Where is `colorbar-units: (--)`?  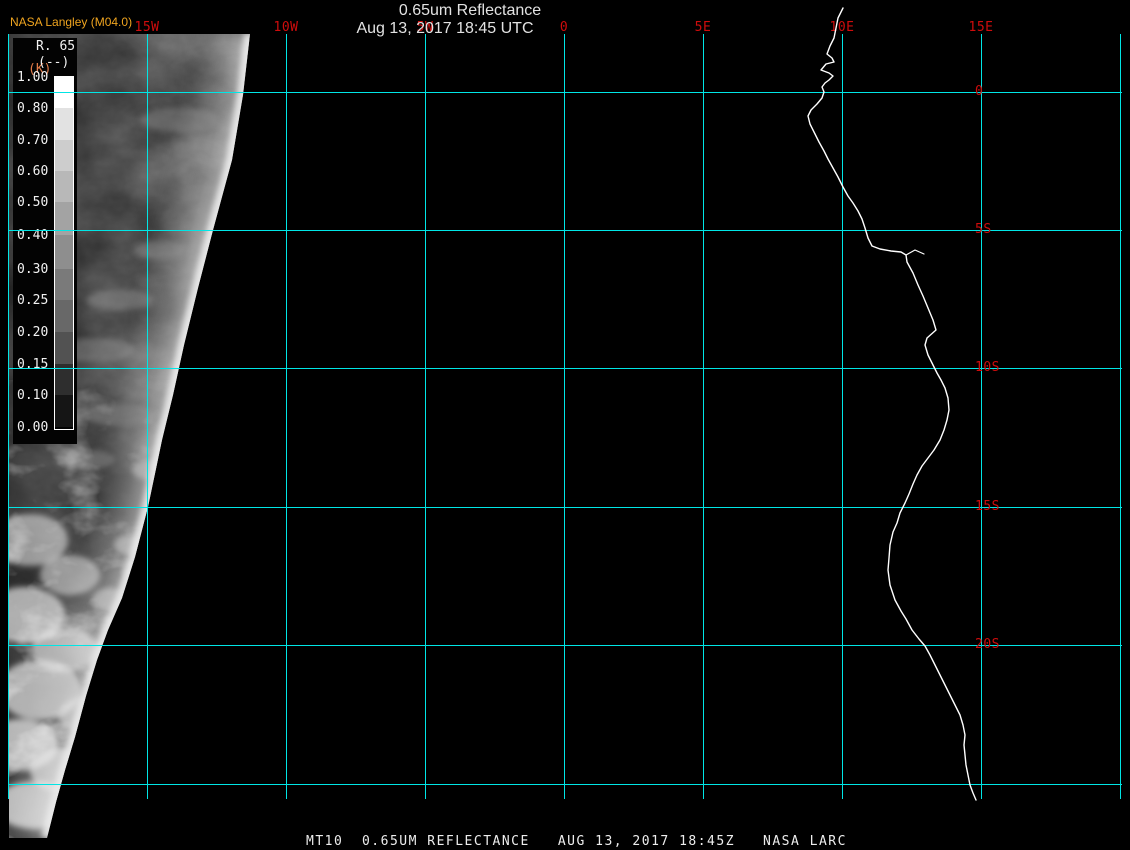 colorbar-units: (--) is located at coordinates (54, 62).